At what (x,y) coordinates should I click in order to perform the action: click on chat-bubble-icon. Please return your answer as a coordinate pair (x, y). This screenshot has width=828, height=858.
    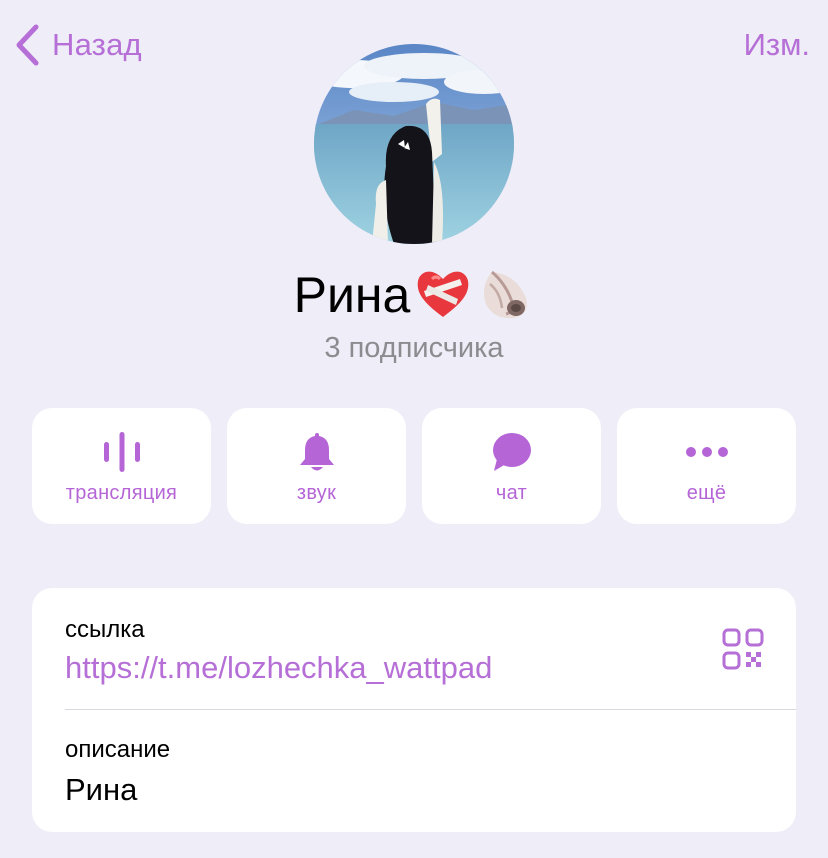
    Looking at the image, I should click on (512, 452).